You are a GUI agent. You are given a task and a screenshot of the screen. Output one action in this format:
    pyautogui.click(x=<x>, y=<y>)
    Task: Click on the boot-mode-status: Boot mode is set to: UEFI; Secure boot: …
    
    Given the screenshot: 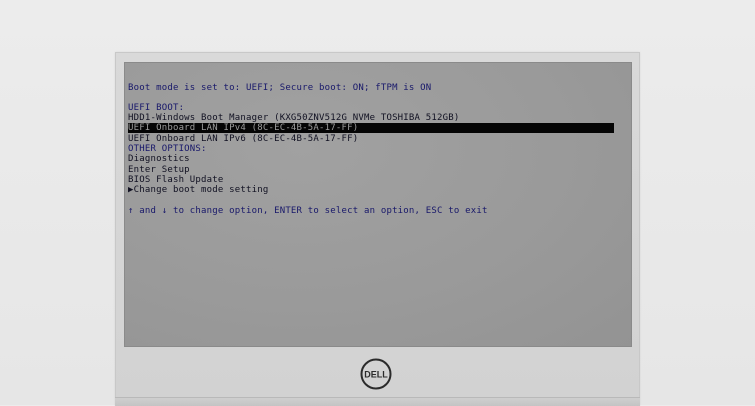 What is the action you would take?
    pyautogui.click(x=280, y=88)
    